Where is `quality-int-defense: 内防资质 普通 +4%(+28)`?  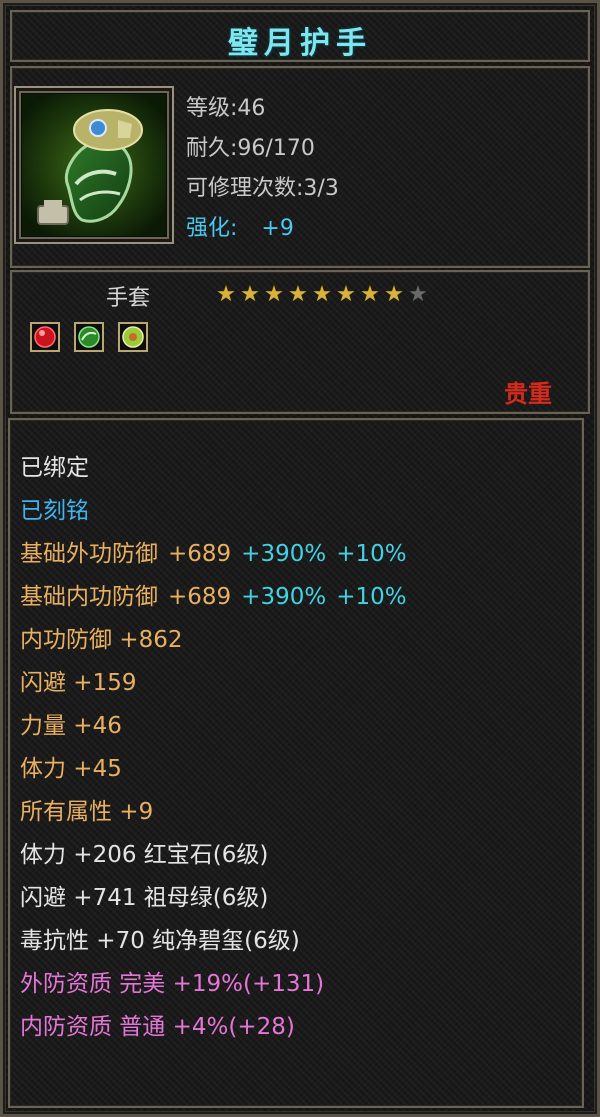 quality-int-defense: 内防资质 普通 +4%(+28) is located at coordinates (157, 1027).